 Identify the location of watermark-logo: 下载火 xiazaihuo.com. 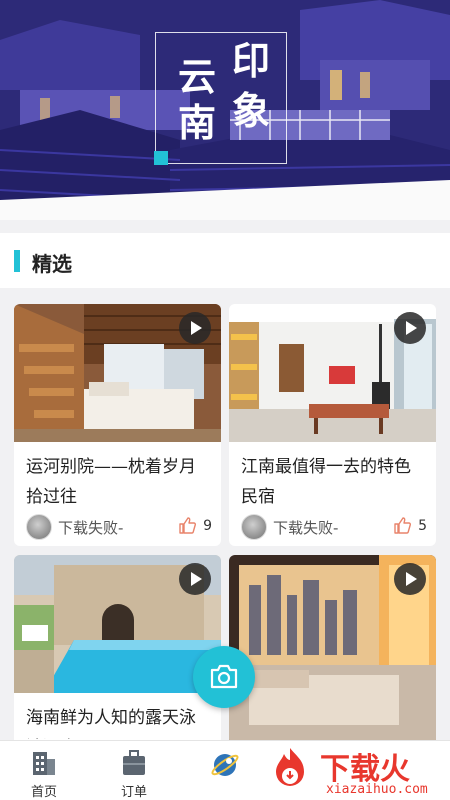
(356, 771).